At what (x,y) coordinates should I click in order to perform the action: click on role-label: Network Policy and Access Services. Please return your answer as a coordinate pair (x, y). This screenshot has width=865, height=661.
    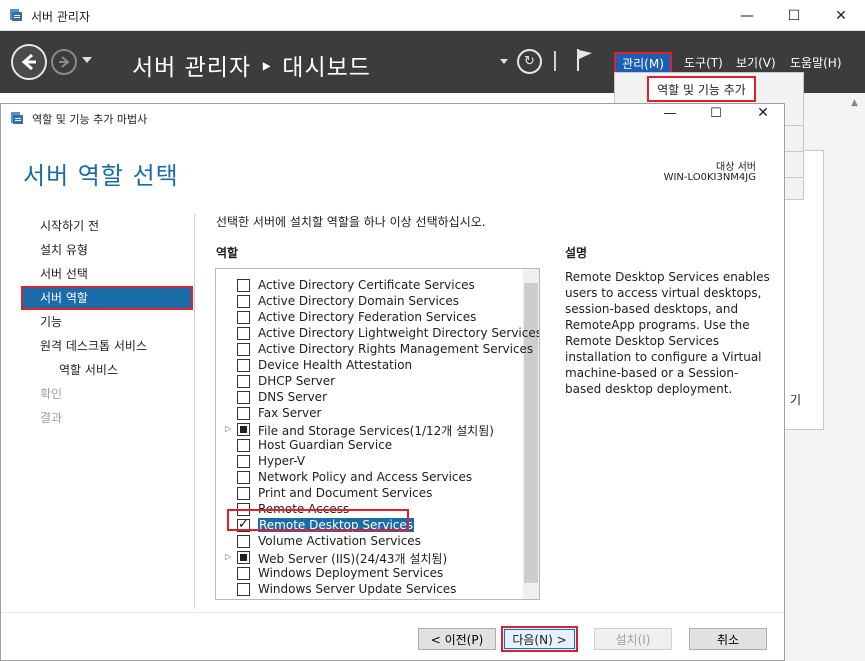
    Looking at the image, I should click on (365, 477).